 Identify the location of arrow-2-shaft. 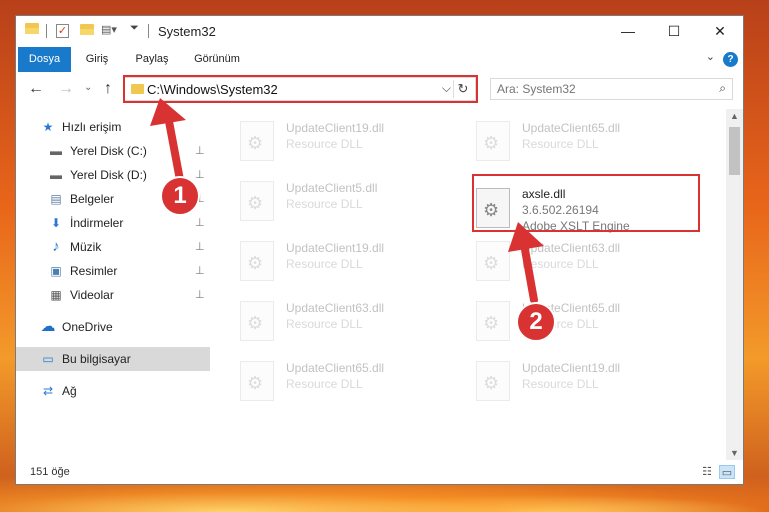
(529, 272).